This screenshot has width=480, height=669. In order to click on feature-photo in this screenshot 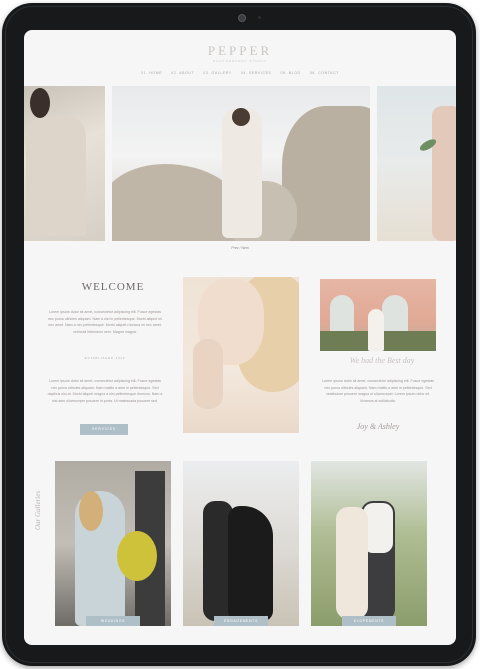, I will do `click(378, 315)`.